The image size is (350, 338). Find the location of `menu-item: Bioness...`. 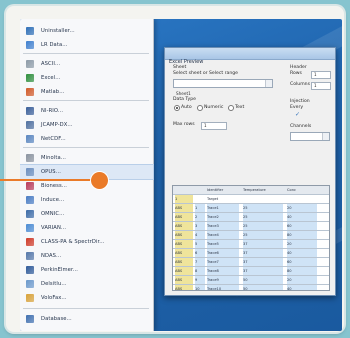

menu-item: Bioness... is located at coordinates (86, 186).